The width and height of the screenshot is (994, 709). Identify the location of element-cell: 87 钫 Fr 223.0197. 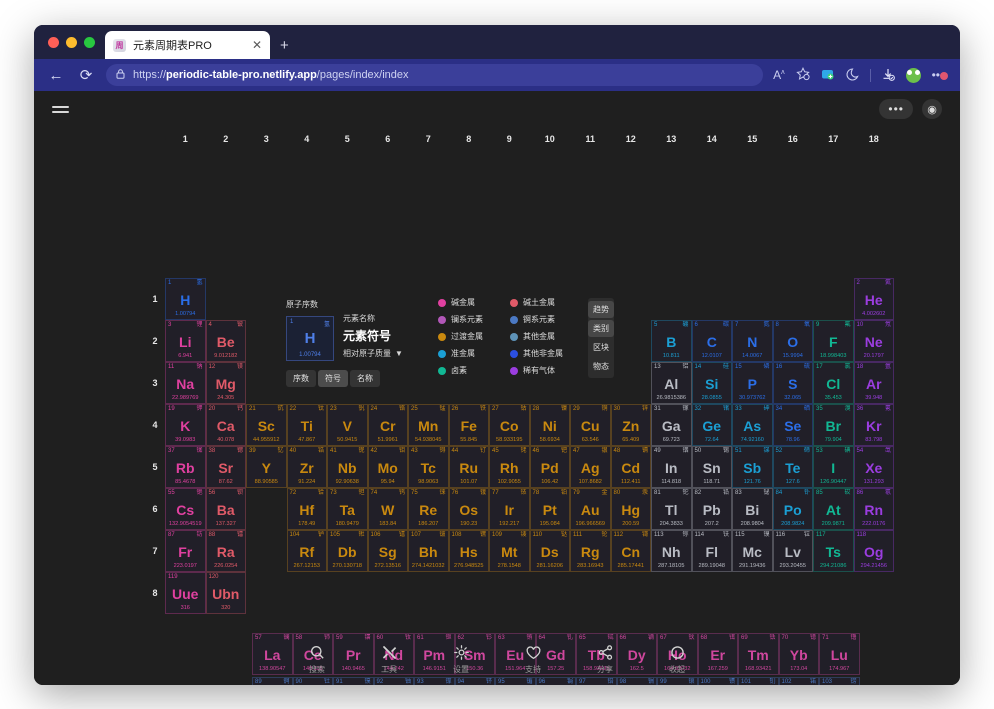
(185, 551).